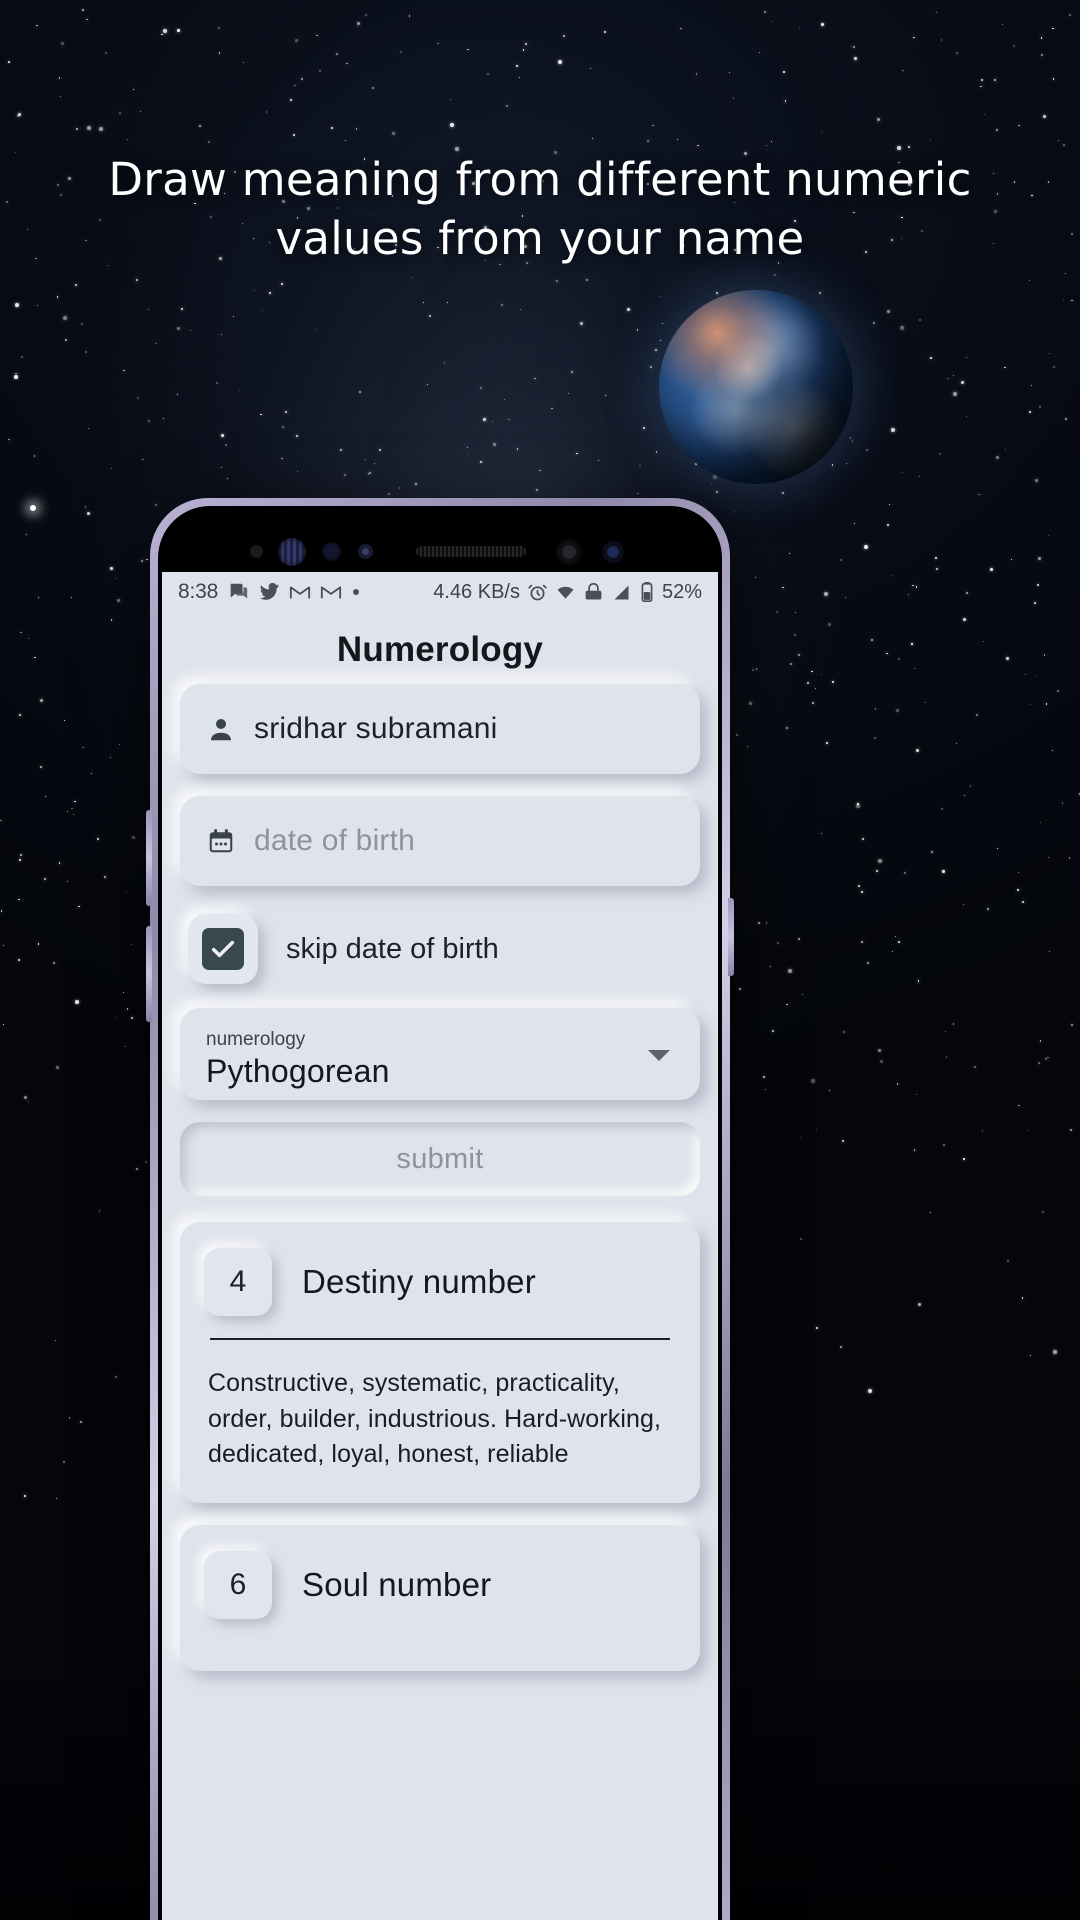 This screenshot has height=1920, width=1080. I want to click on power-button, so click(731, 937).